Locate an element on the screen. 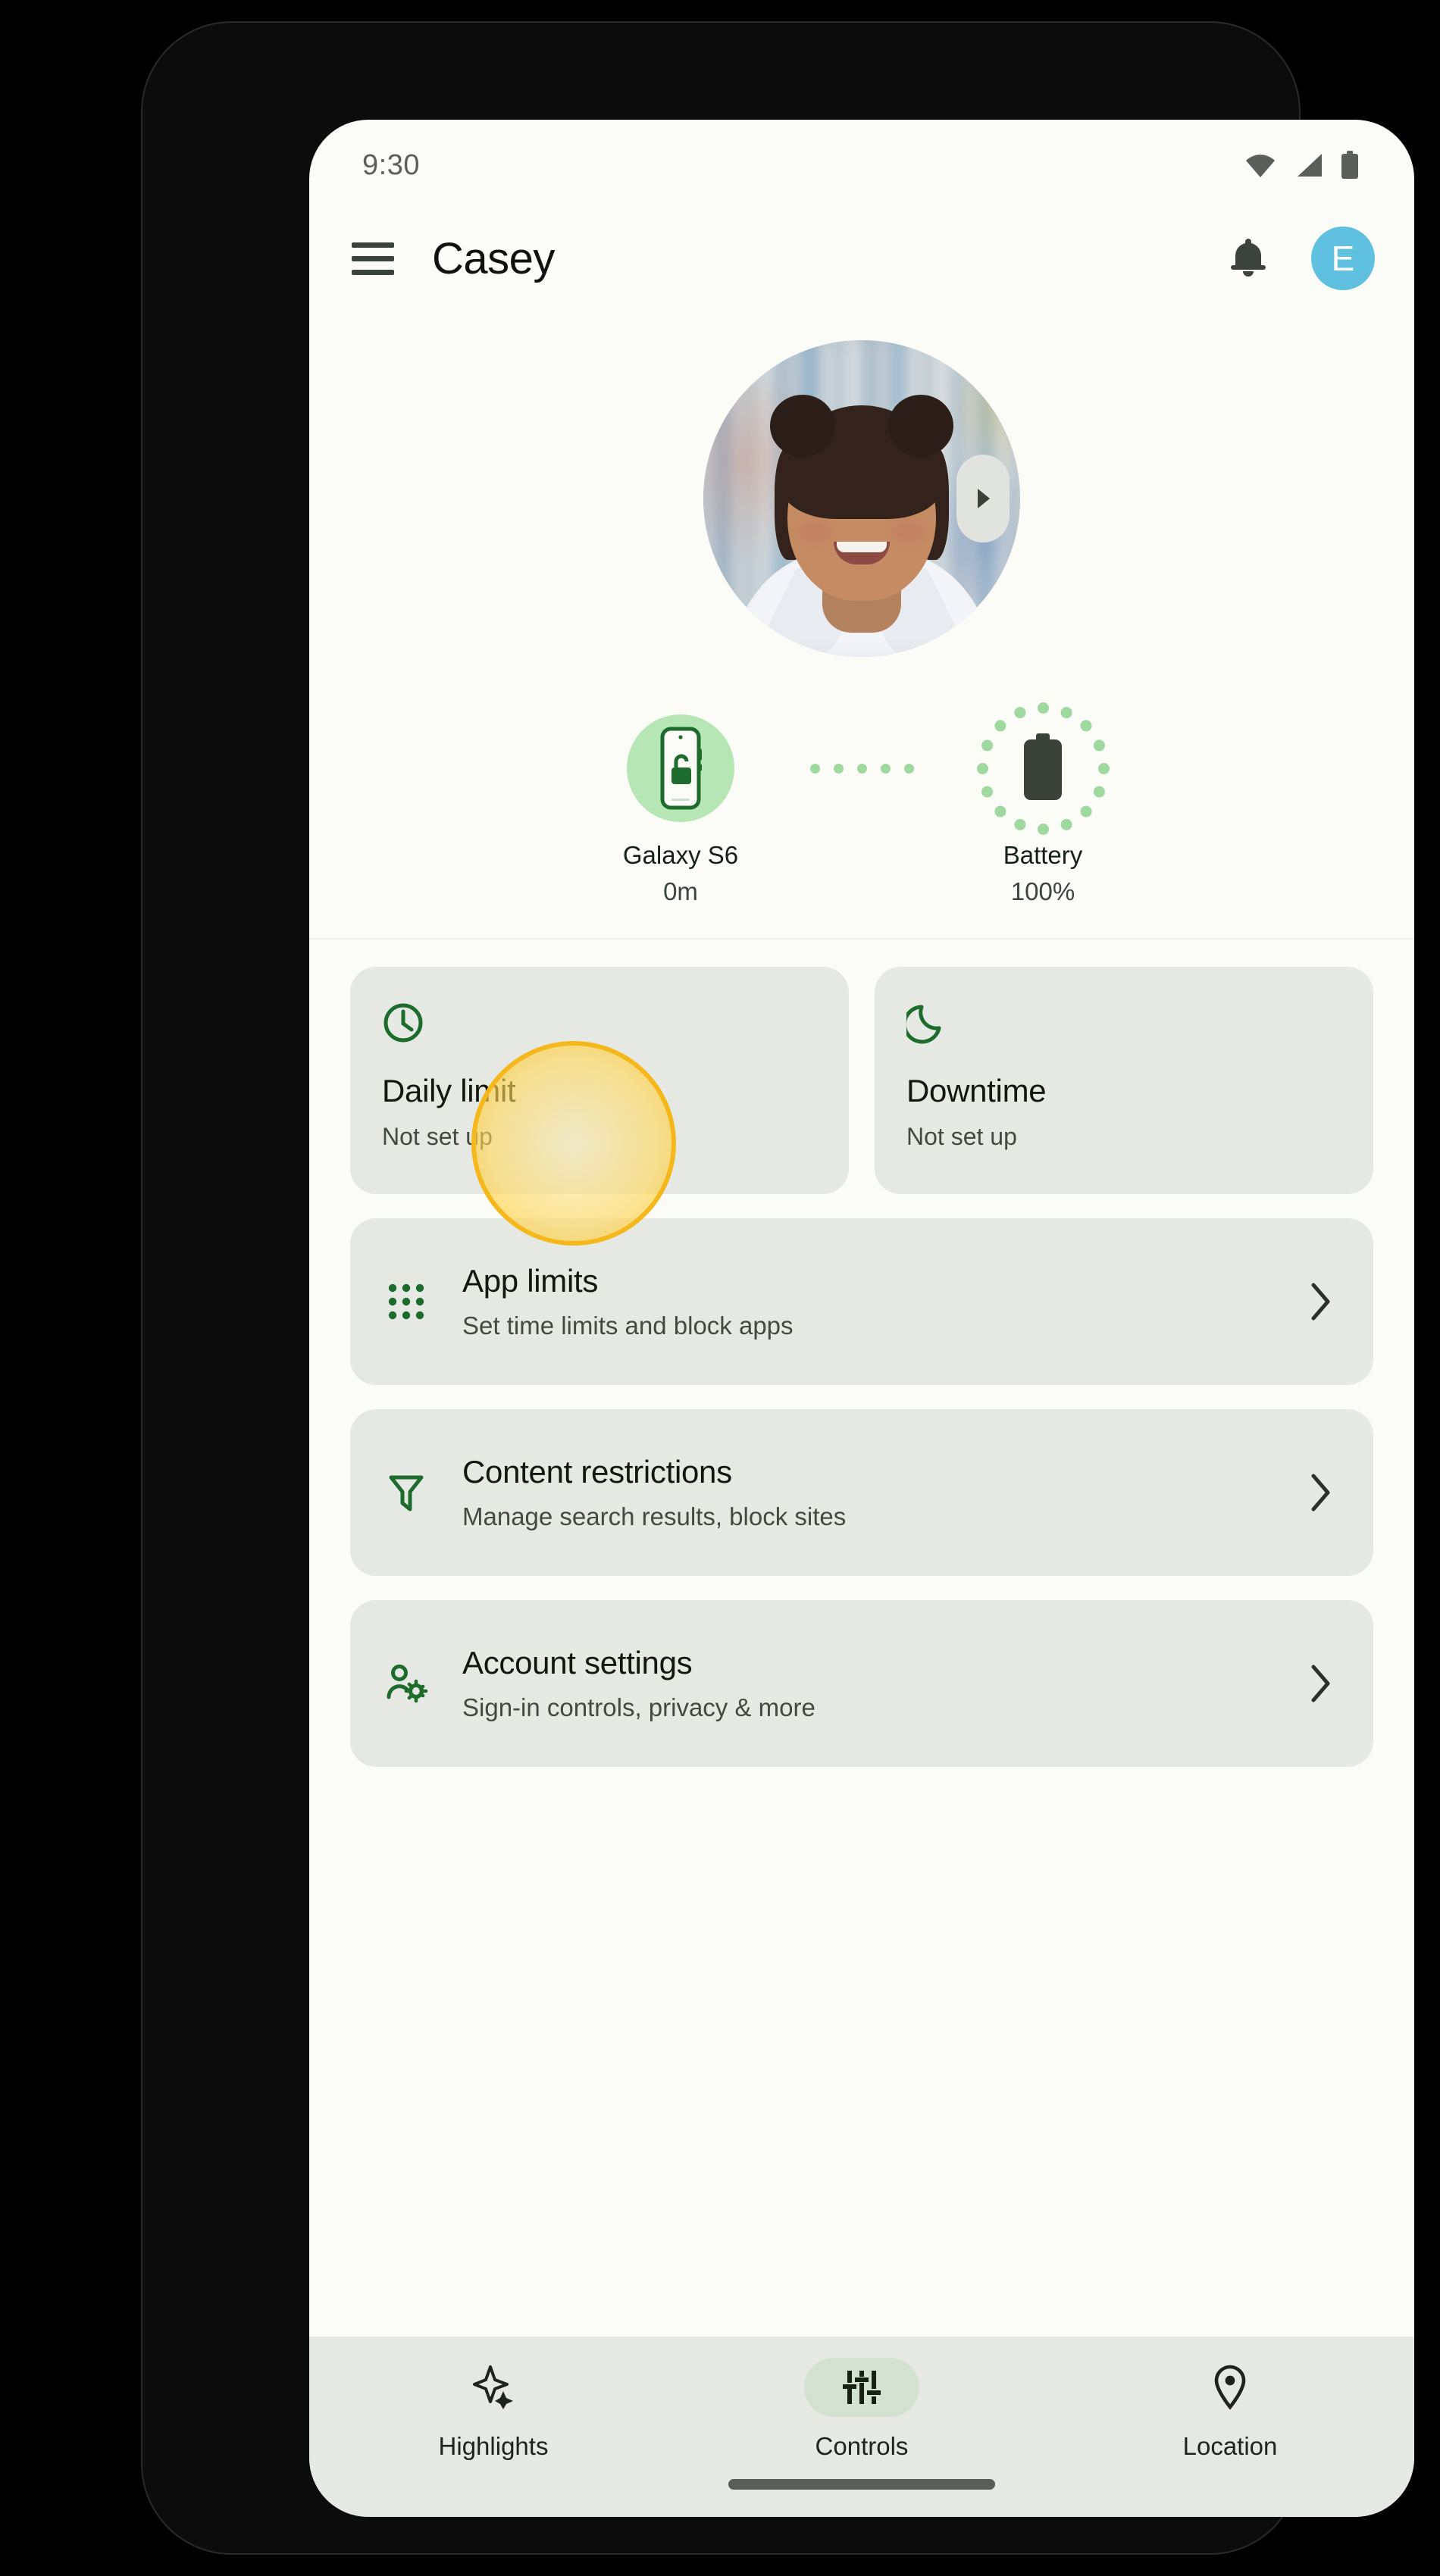 This screenshot has width=1440, height=2576. status-bar: 9:30 is located at coordinates (861, 165).